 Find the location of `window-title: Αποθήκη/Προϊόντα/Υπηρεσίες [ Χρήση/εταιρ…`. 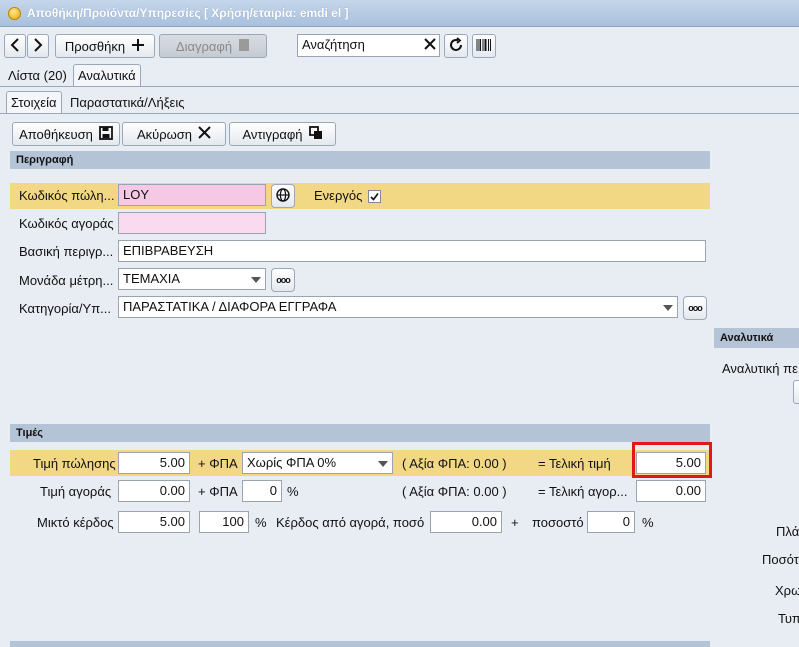

window-title: Αποθήκη/Προϊόντα/Υπηρεσίες [ Χρήση/εταιρ… is located at coordinates (188, 13).